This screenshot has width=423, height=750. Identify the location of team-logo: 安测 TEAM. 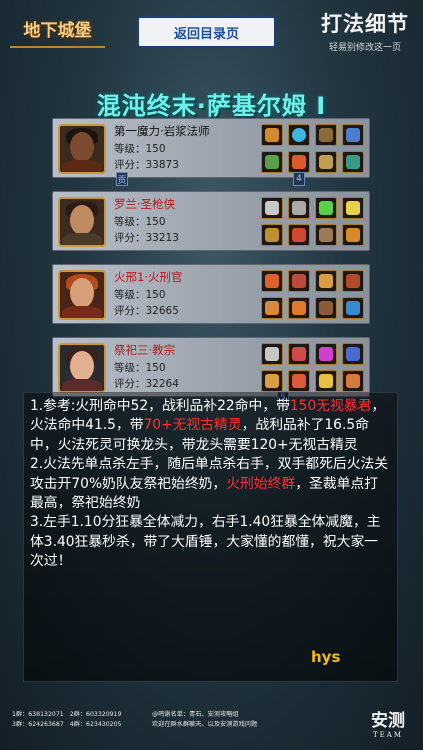
(388, 722).